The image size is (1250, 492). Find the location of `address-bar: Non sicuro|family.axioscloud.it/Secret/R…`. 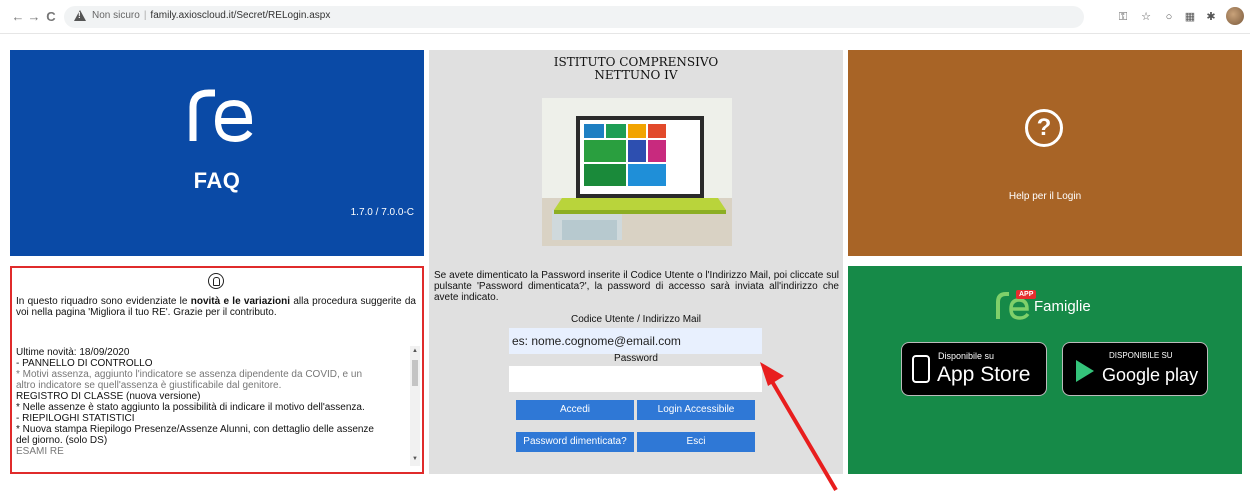

address-bar: Non sicuro|family.axioscloud.it/Secret/R… is located at coordinates (574, 17).